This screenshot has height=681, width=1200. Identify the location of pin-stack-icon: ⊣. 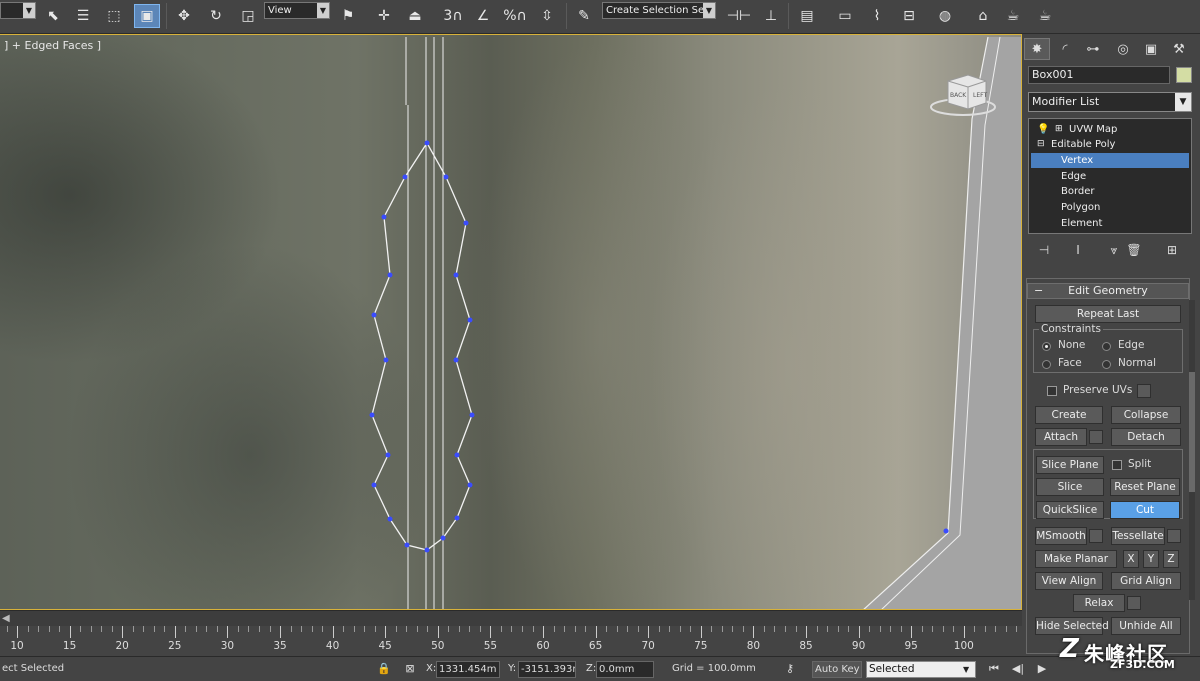
(1044, 250).